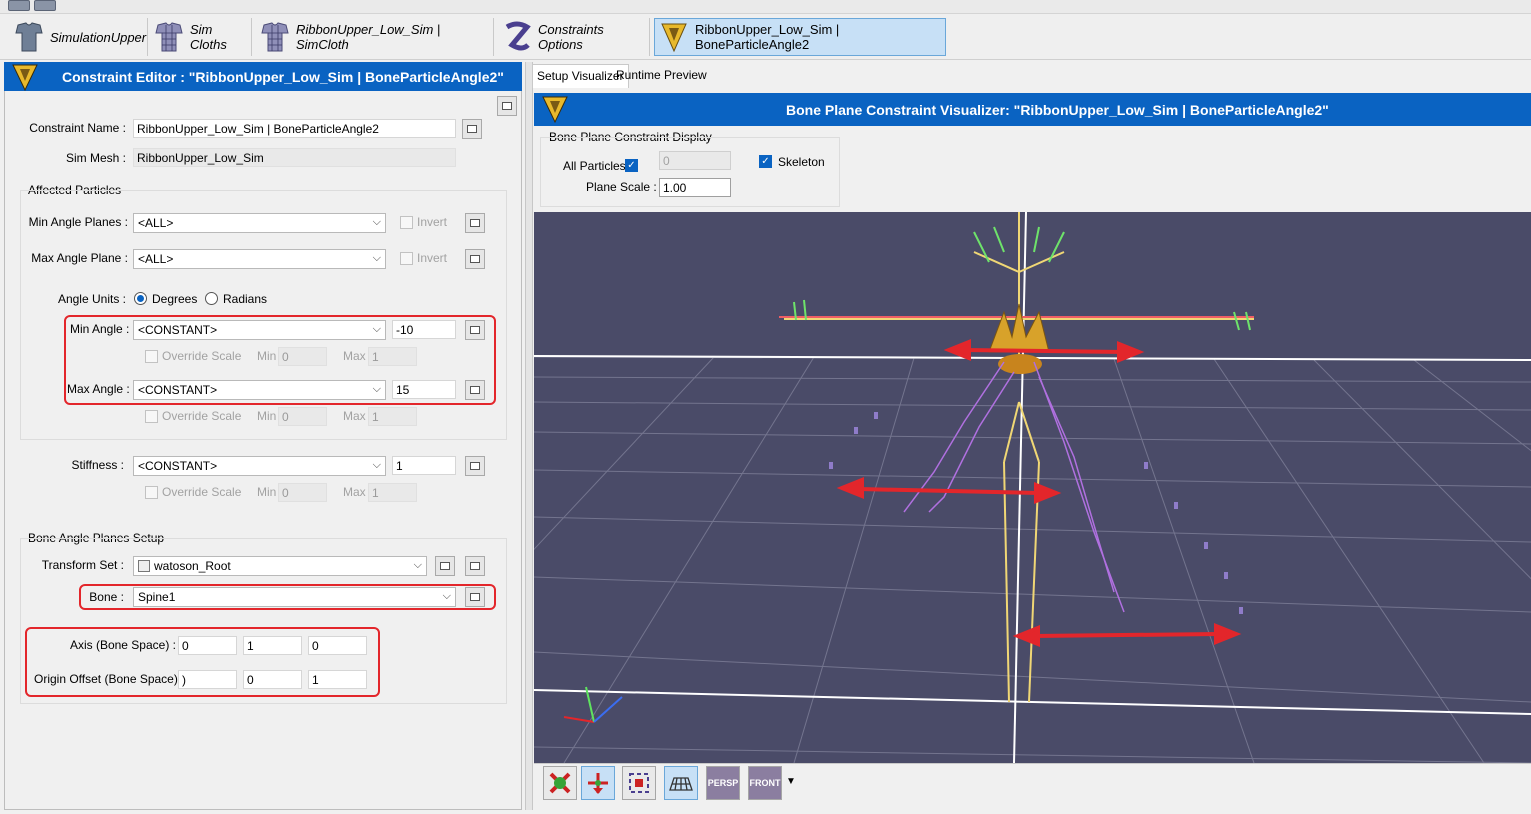 Image resolution: width=1531 pixels, height=814 pixels. What do you see at coordinates (621, 187) in the screenshot?
I see `plane-scale-label: Plane Scale :` at bounding box center [621, 187].